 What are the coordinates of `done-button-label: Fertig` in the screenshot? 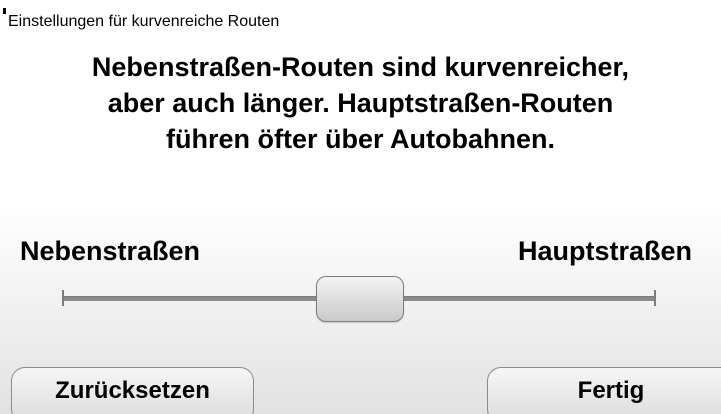 It's located at (611, 390).